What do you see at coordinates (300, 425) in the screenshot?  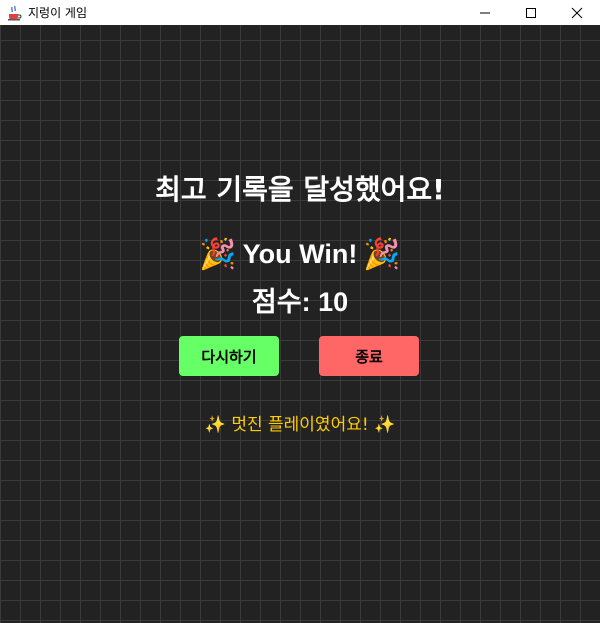 I see `praise-message: ✨ 멋진 플레이였어요! ✨` at bounding box center [300, 425].